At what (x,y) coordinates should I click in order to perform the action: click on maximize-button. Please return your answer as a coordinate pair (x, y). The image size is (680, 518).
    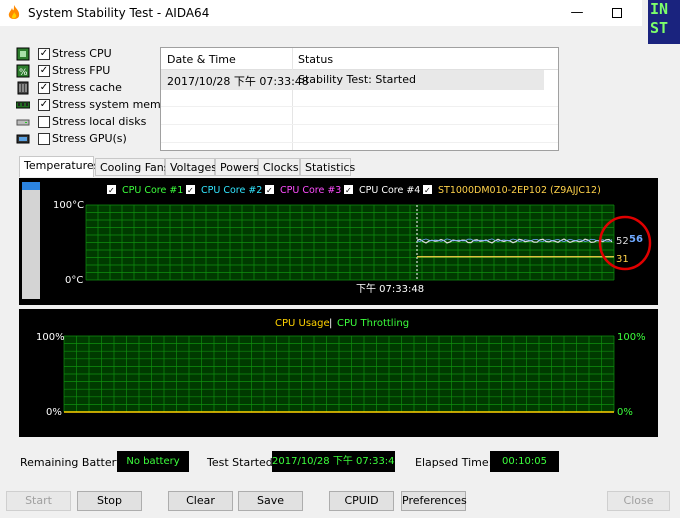
    Looking at the image, I should click on (617, 13).